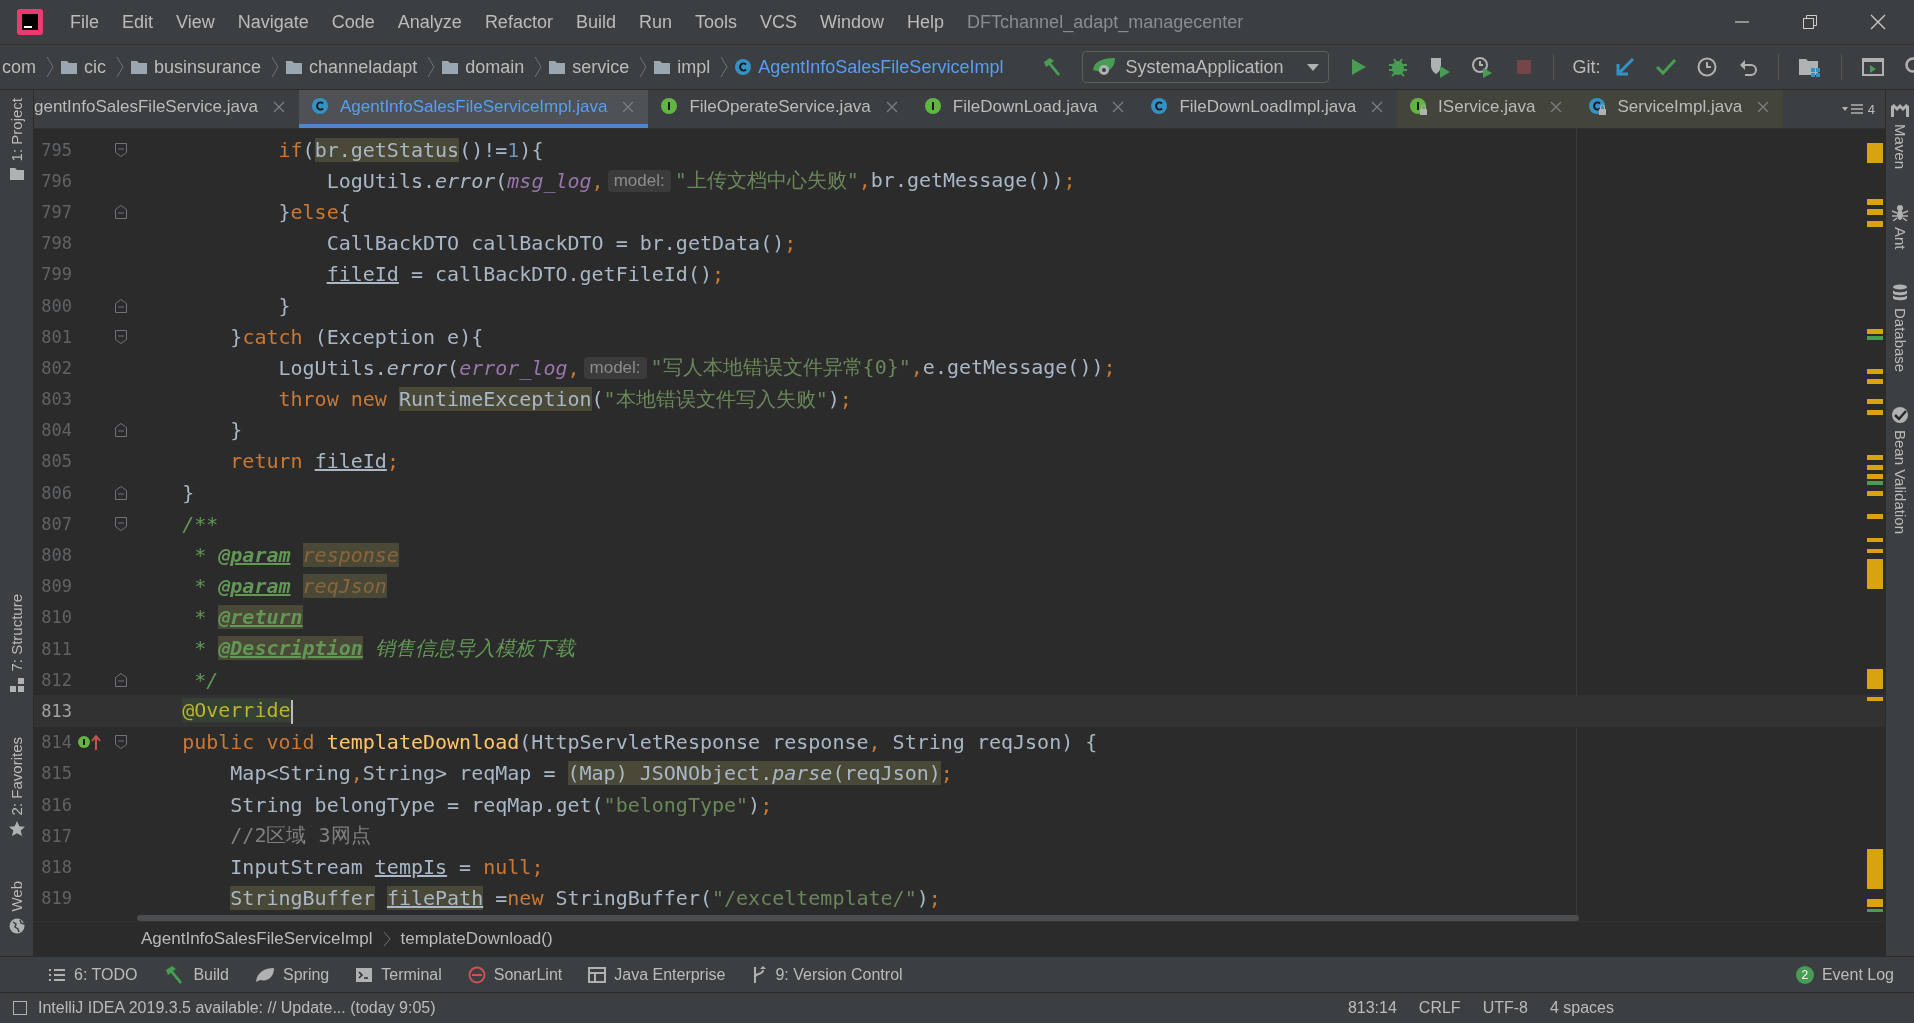  Describe the element at coordinates (195, 22) in the screenshot. I see `menu-item: View` at that location.